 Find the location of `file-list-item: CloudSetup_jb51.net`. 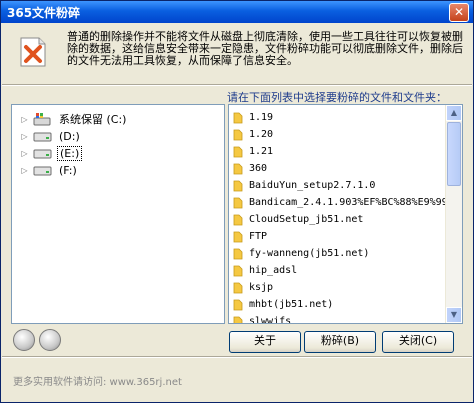

file-list-item: CloudSetup_jb51.net is located at coordinates (296, 219).